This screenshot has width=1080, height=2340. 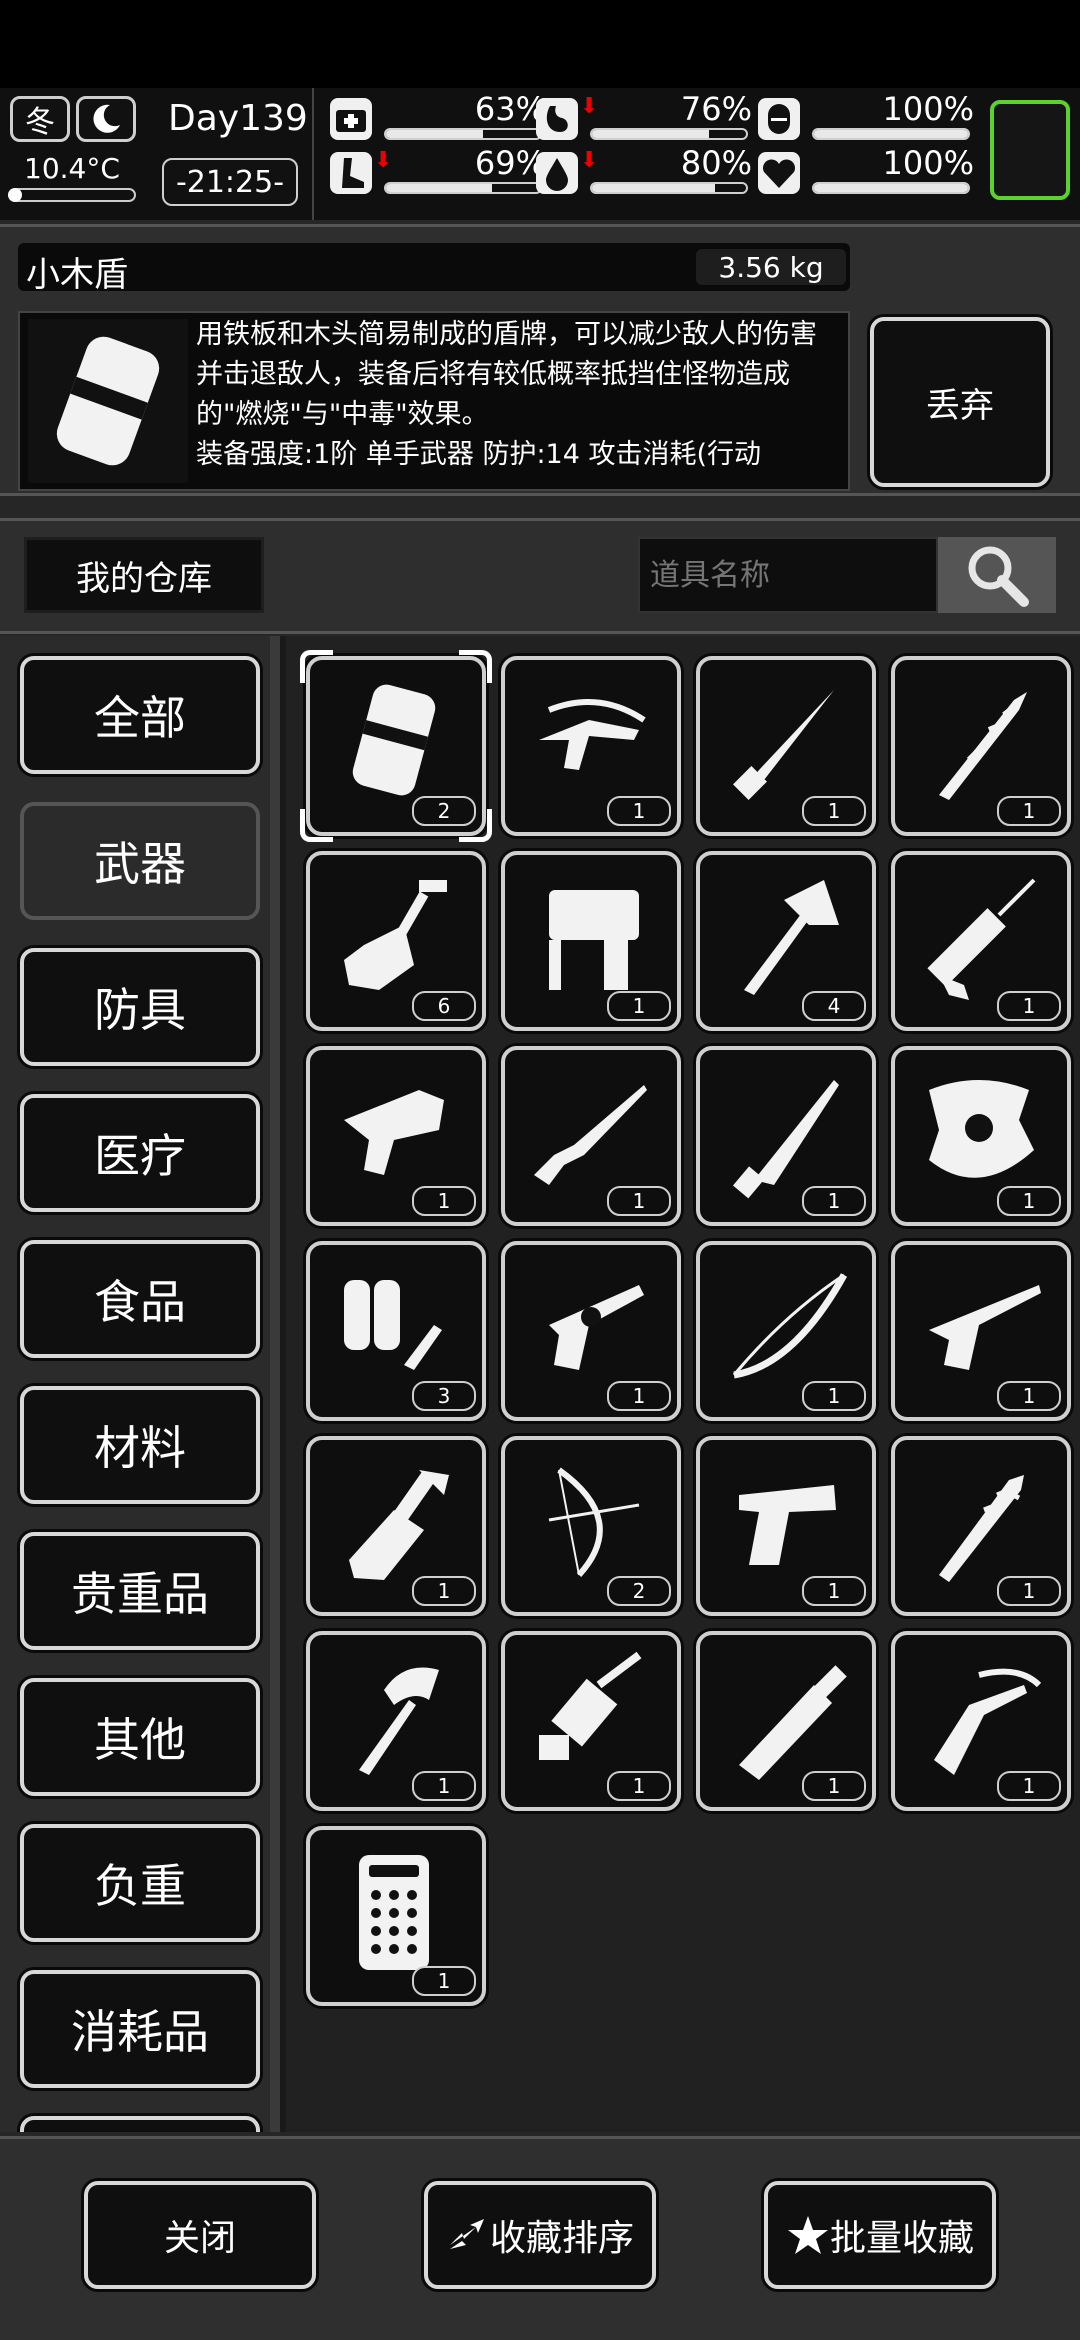 What do you see at coordinates (40, 119) in the screenshot?
I see `season-badge: 冬` at bounding box center [40, 119].